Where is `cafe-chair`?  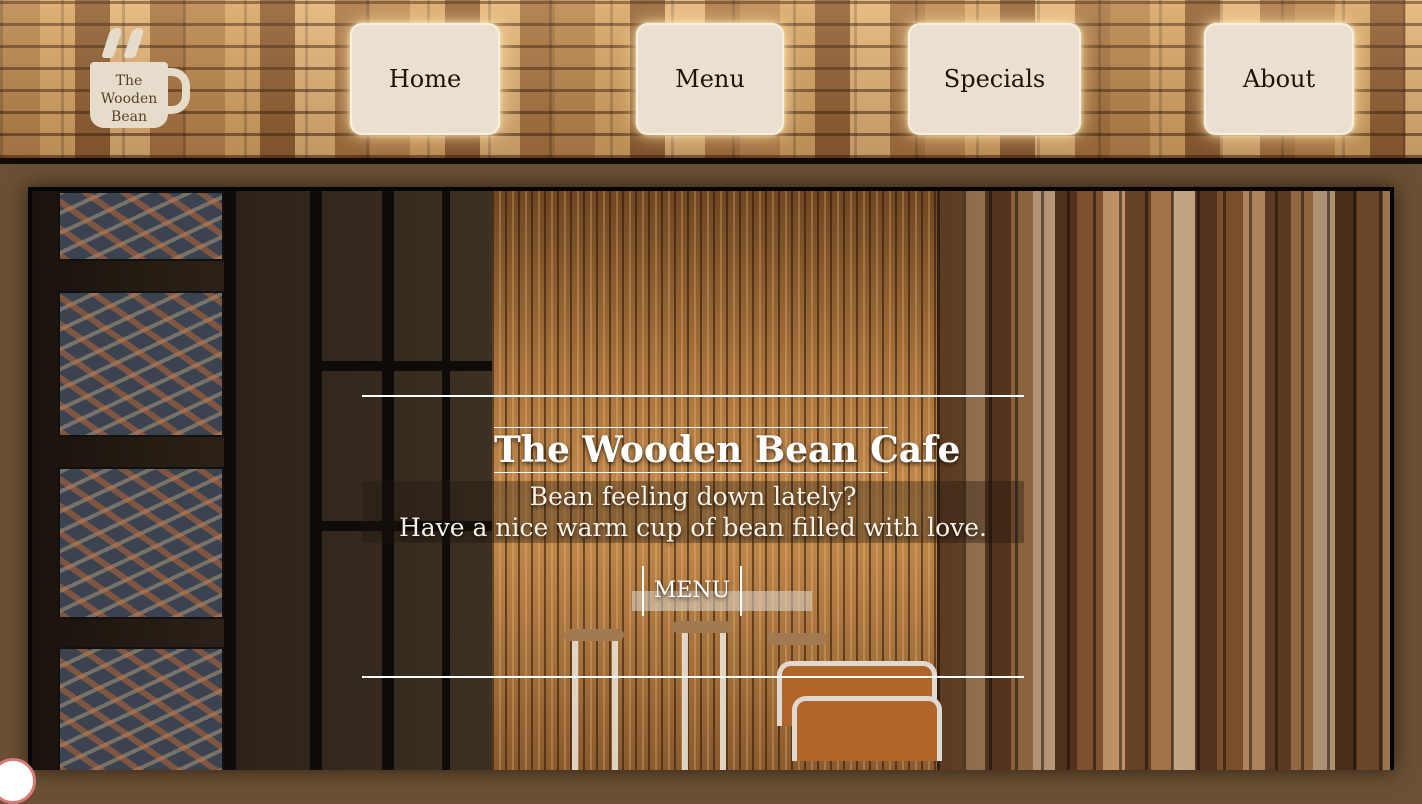
cafe-chair is located at coordinates (867, 728).